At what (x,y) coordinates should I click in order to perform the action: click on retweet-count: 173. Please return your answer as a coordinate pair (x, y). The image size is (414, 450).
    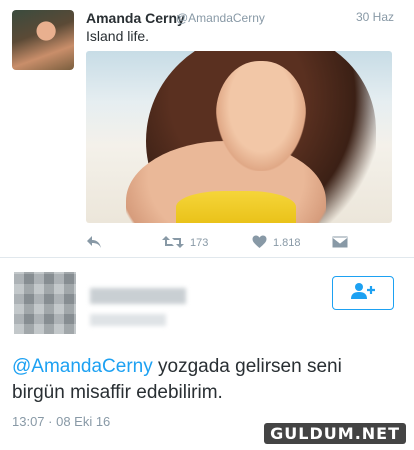
    Looking at the image, I should click on (199, 243).